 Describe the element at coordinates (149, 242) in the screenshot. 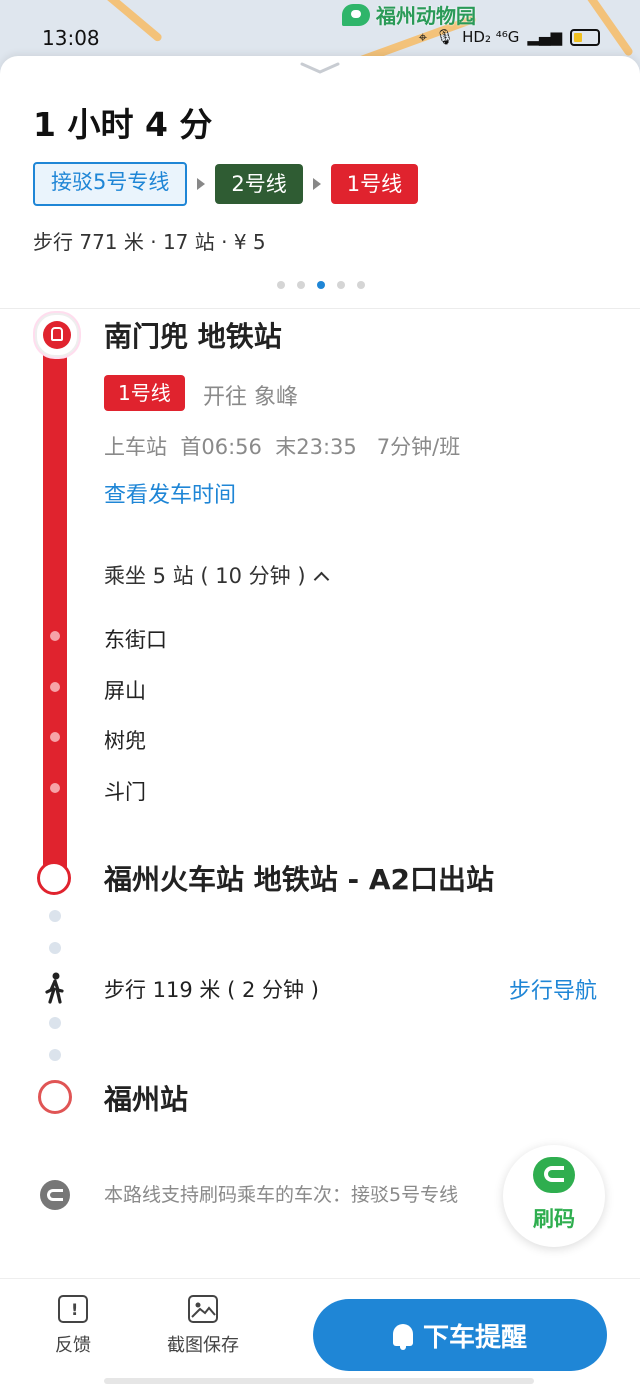

I see `route-stats: 步行 771 米 · 17 站 · ¥ 5` at that location.